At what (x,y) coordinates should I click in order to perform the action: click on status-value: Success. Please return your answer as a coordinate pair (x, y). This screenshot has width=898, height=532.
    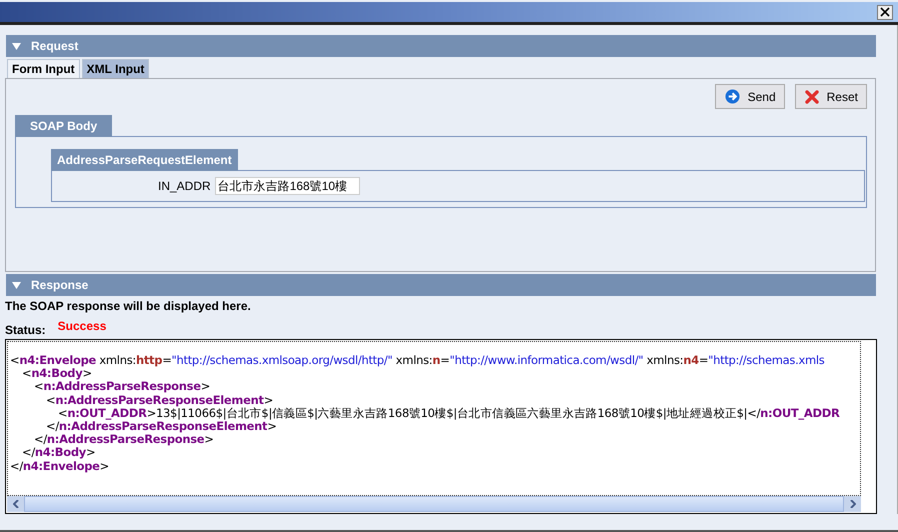
    Looking at the image, I should click on (82, 326).